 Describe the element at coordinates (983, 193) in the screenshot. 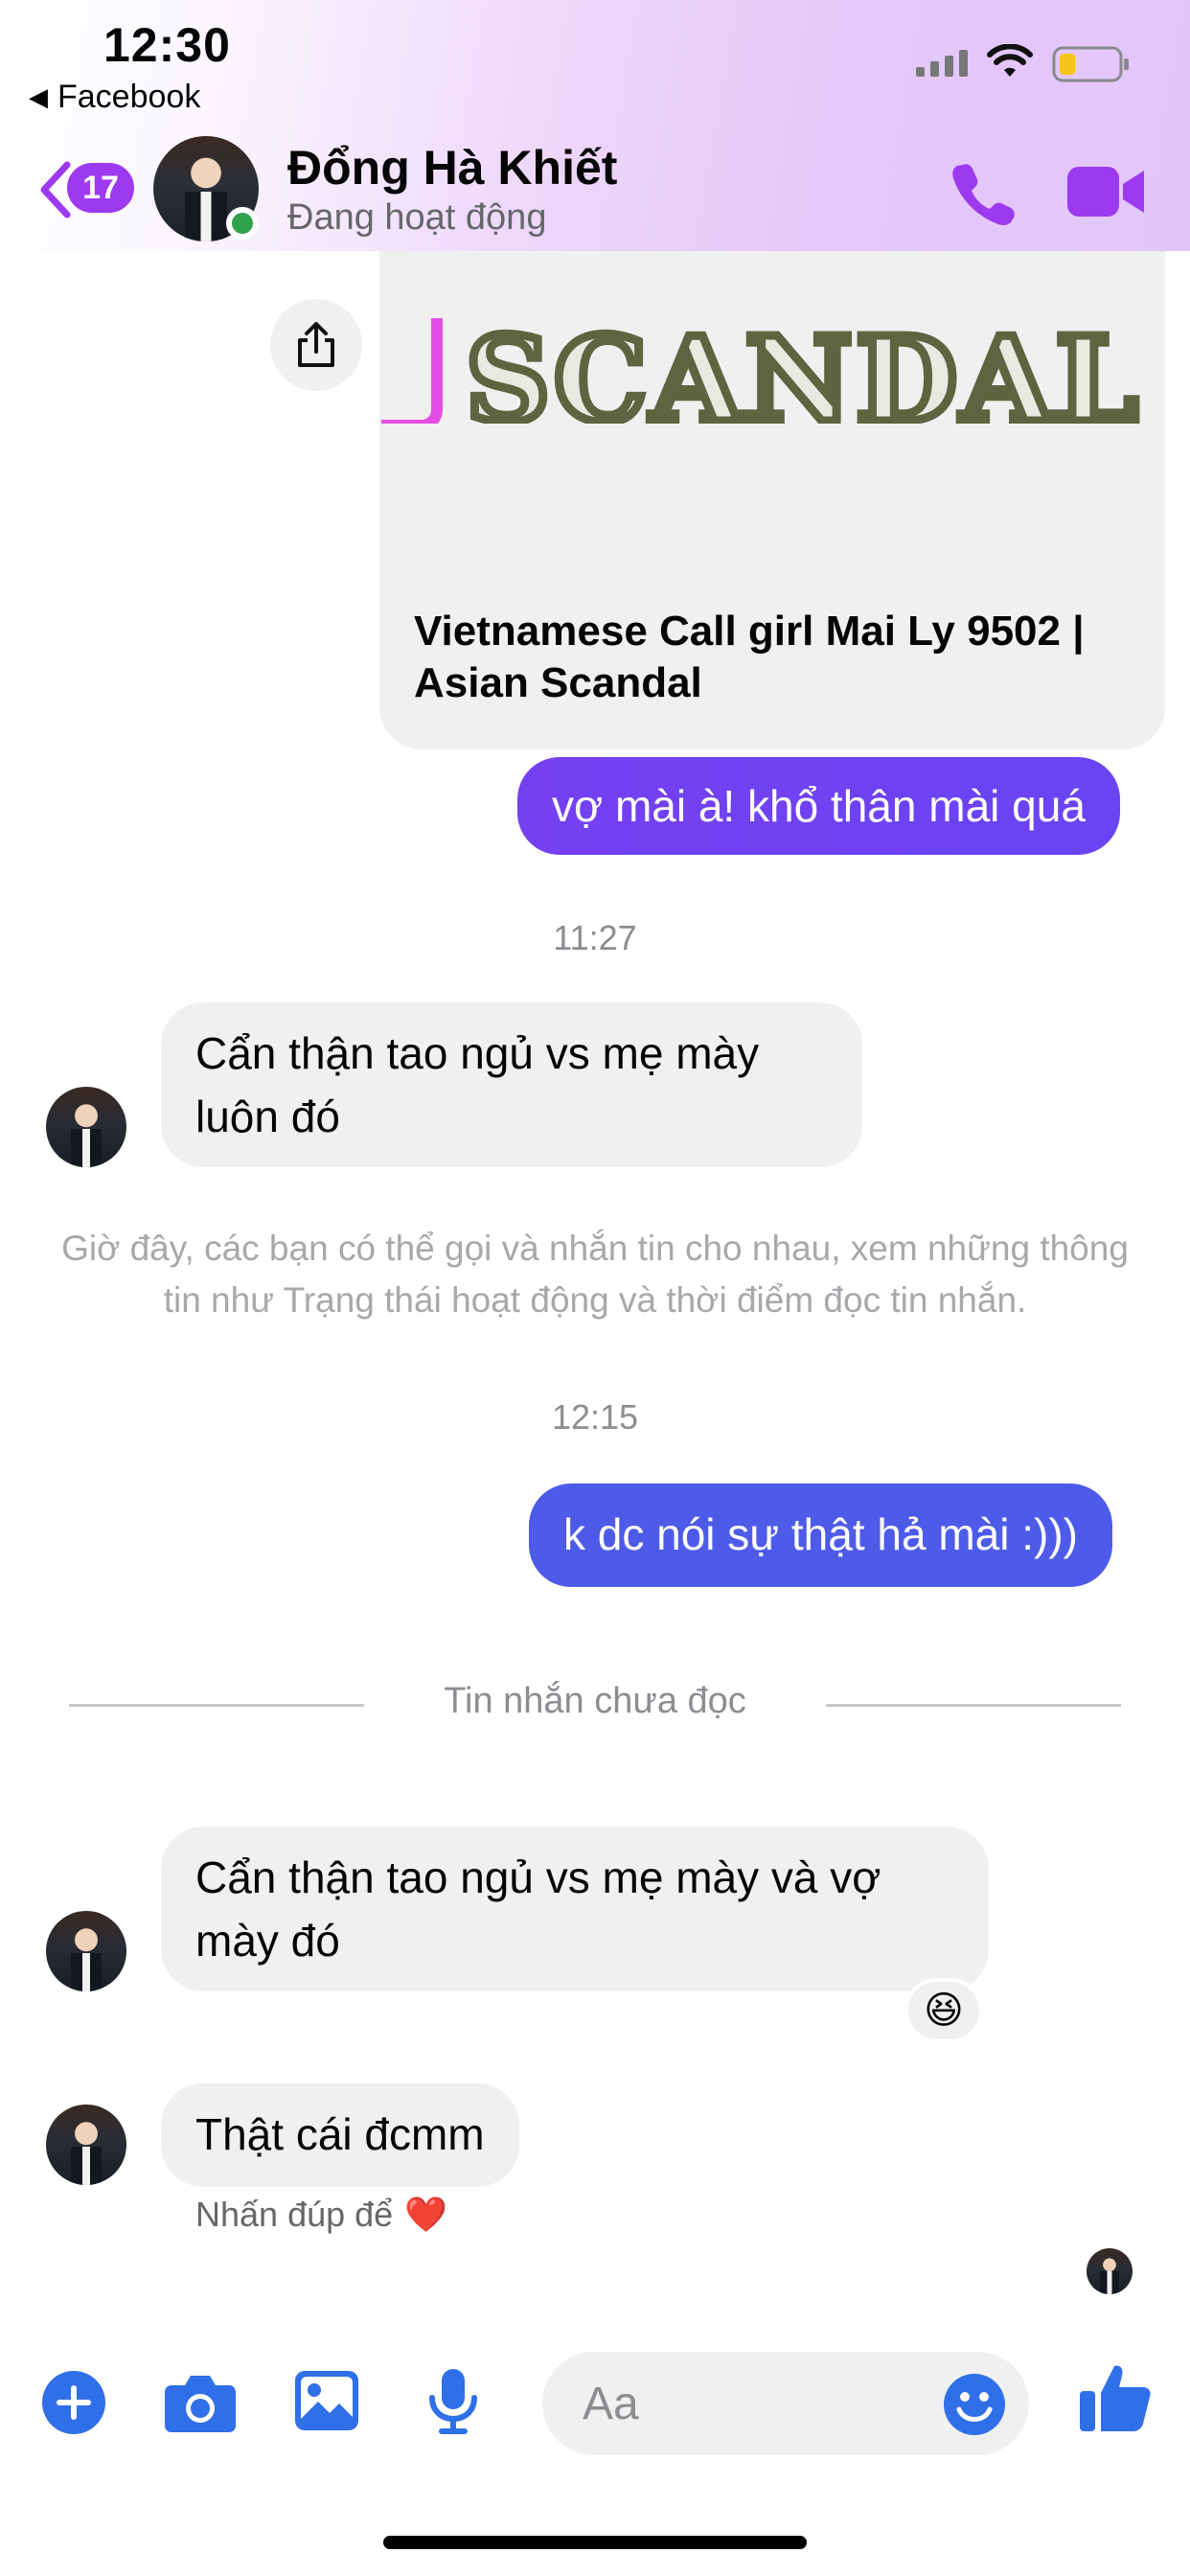

I see `phone-call-icon` at that location.